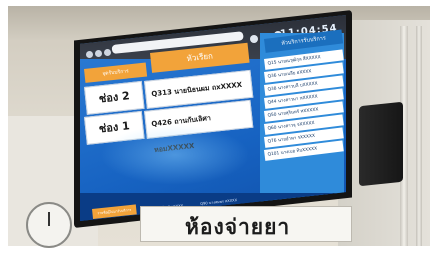  I want to click on refresh-icon, so click(254, 39).